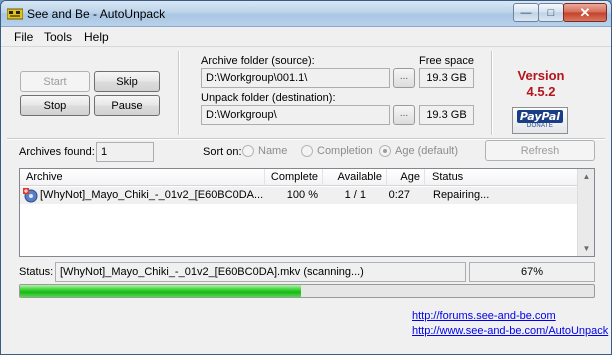  I want to click on menu-bar: File Tools Help, so click(306, 37).